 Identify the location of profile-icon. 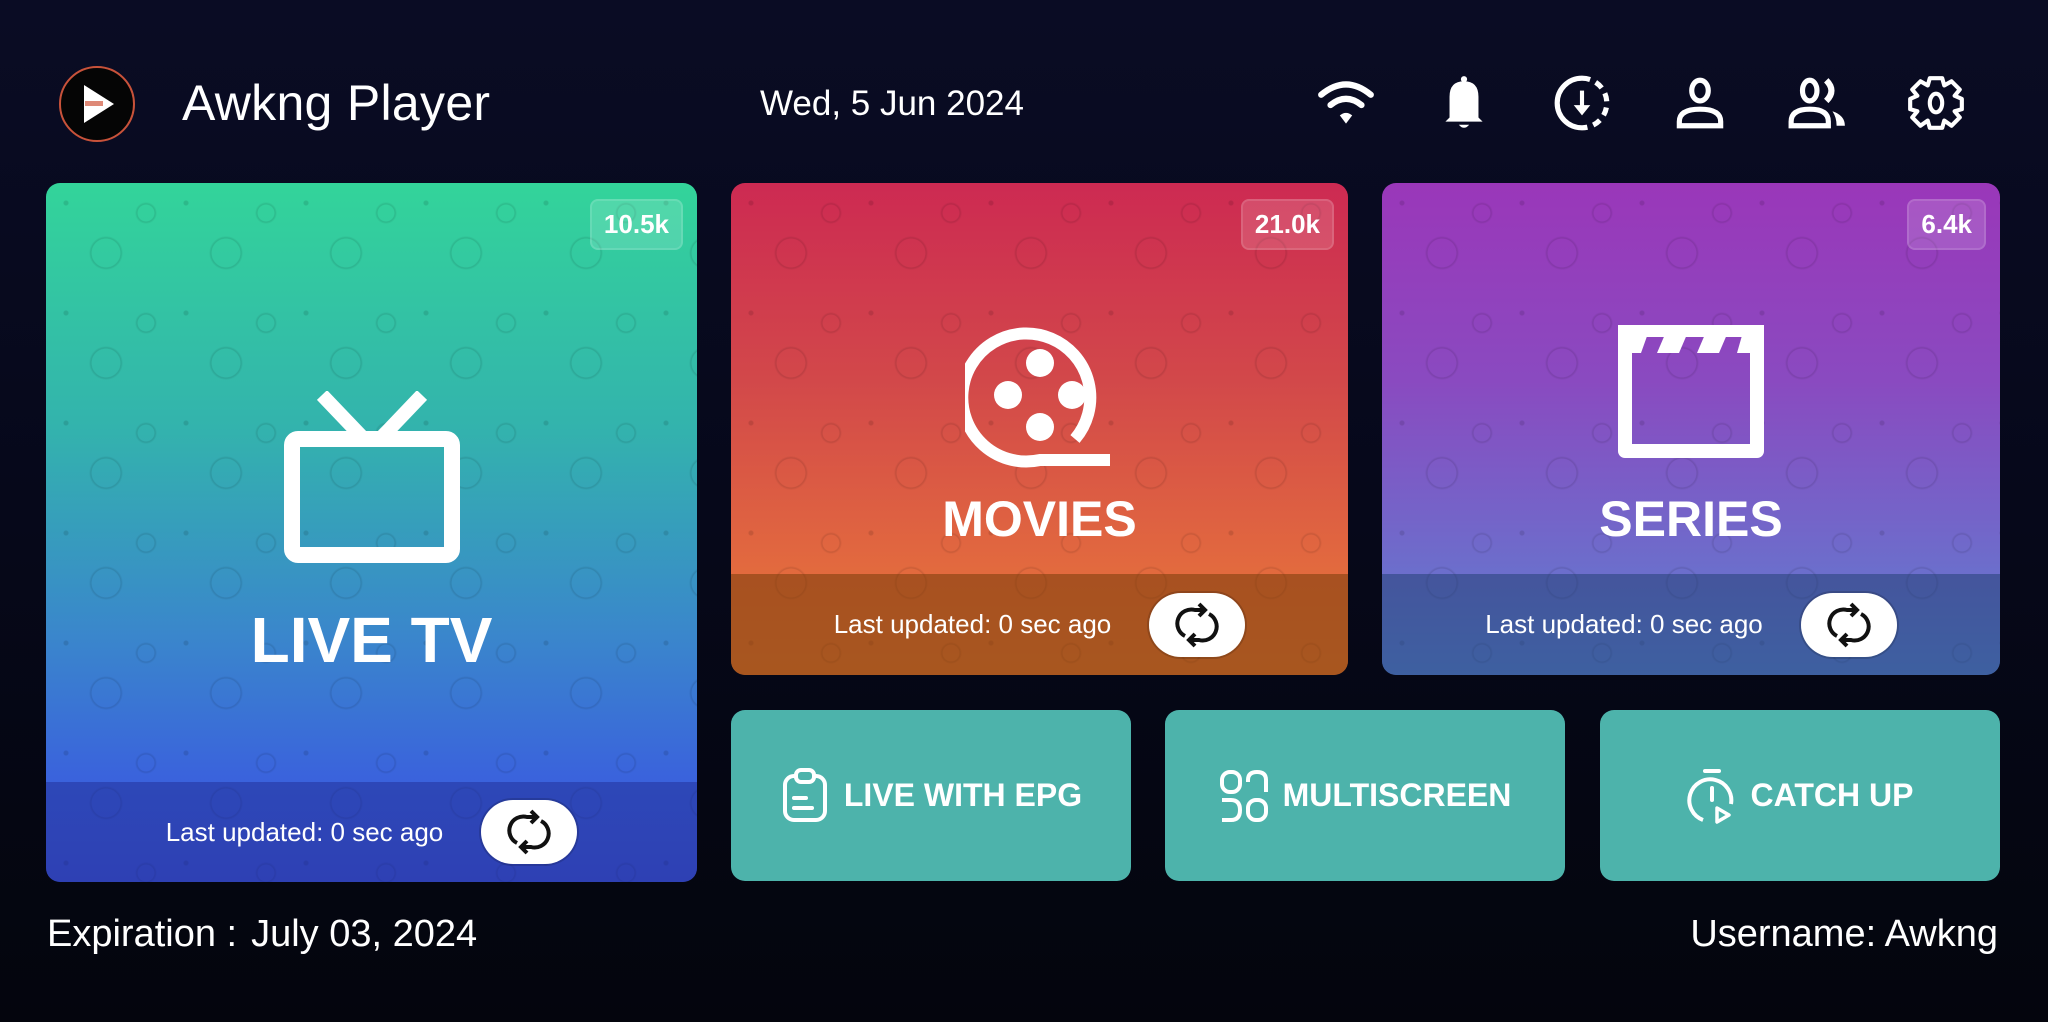
(1700, 103).